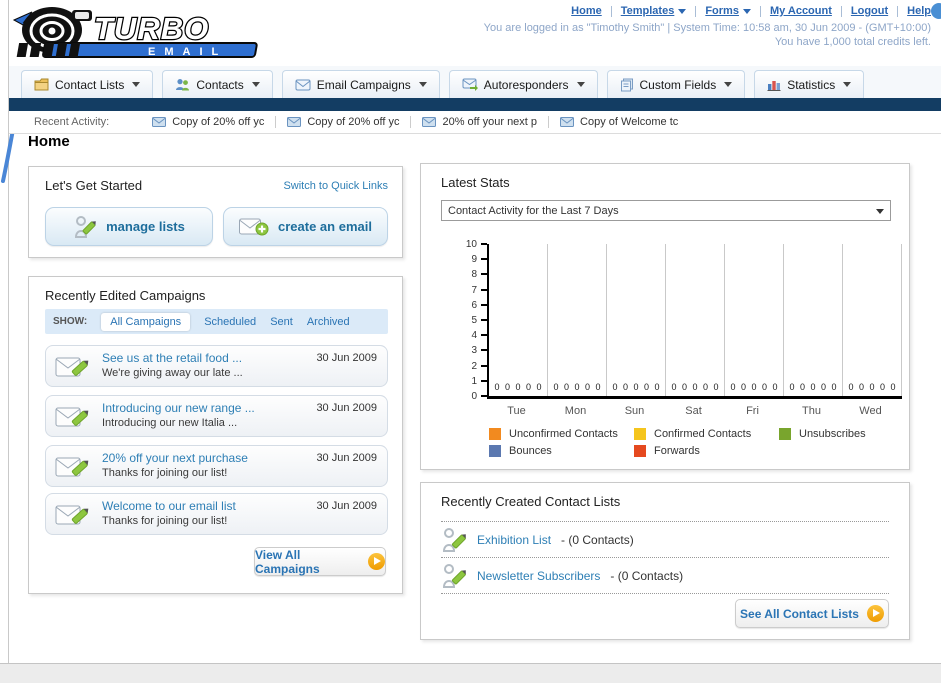 This screenshot has height=683, width=941. I want to click on legend-item: Unsubscribes, so click(851, 434).